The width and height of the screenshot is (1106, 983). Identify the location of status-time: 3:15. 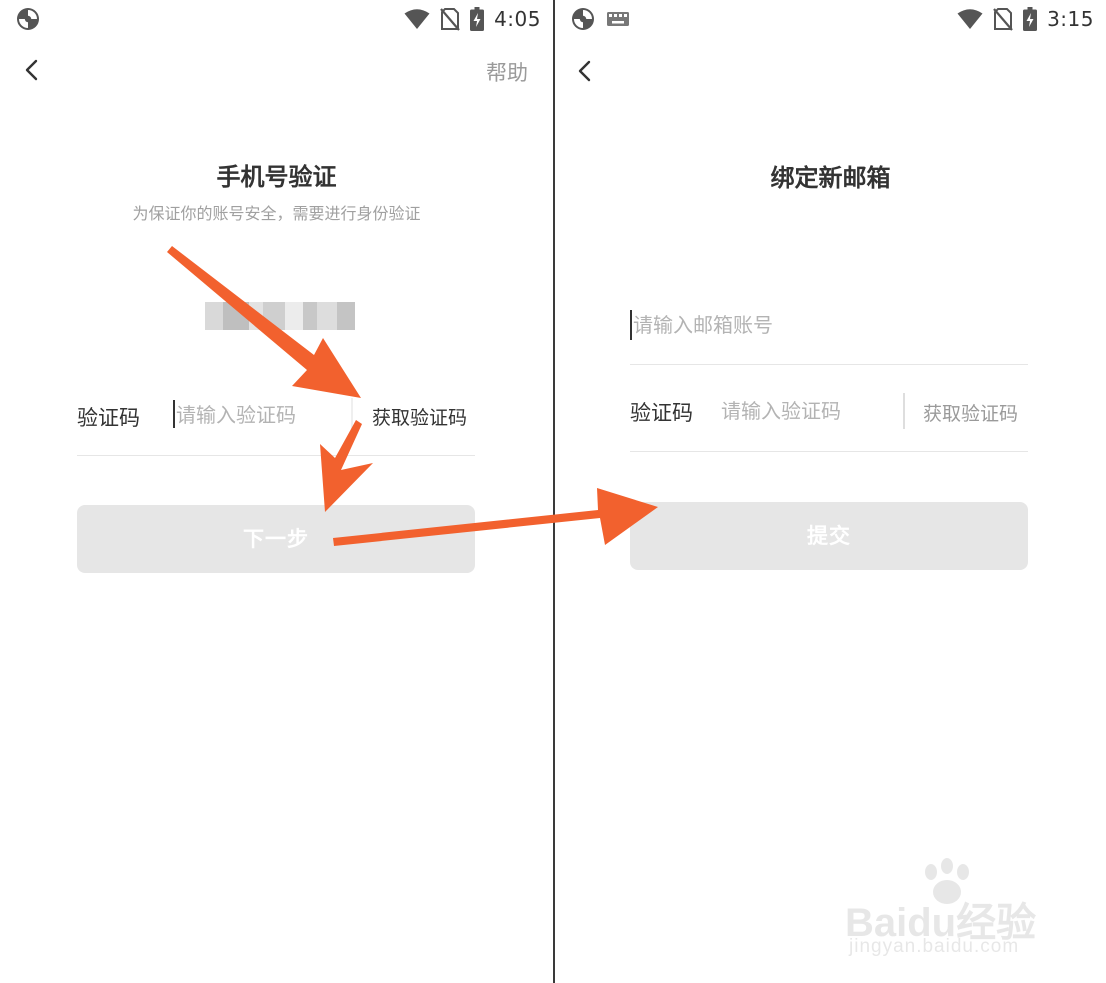
(1070, 19).